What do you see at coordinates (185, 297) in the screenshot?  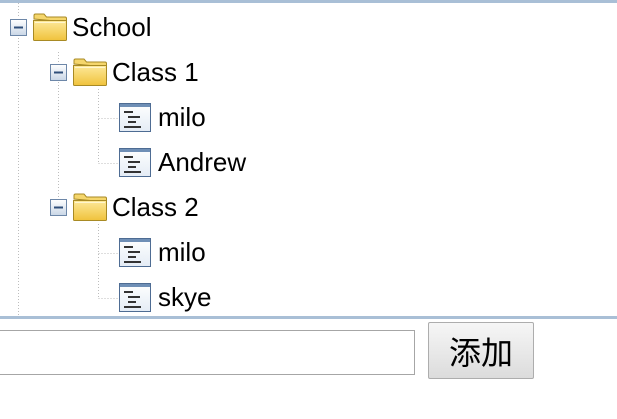 I see `tree-node-label: skye` at bounding box center [185, 297].